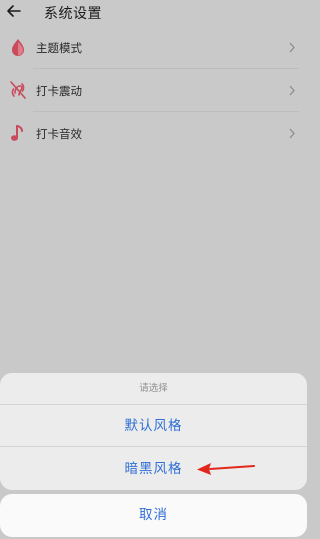  Describe the element at coordinates (156, 47) in the screenshot. I see `settings-item-theme-mode: 主题模式` at that location.